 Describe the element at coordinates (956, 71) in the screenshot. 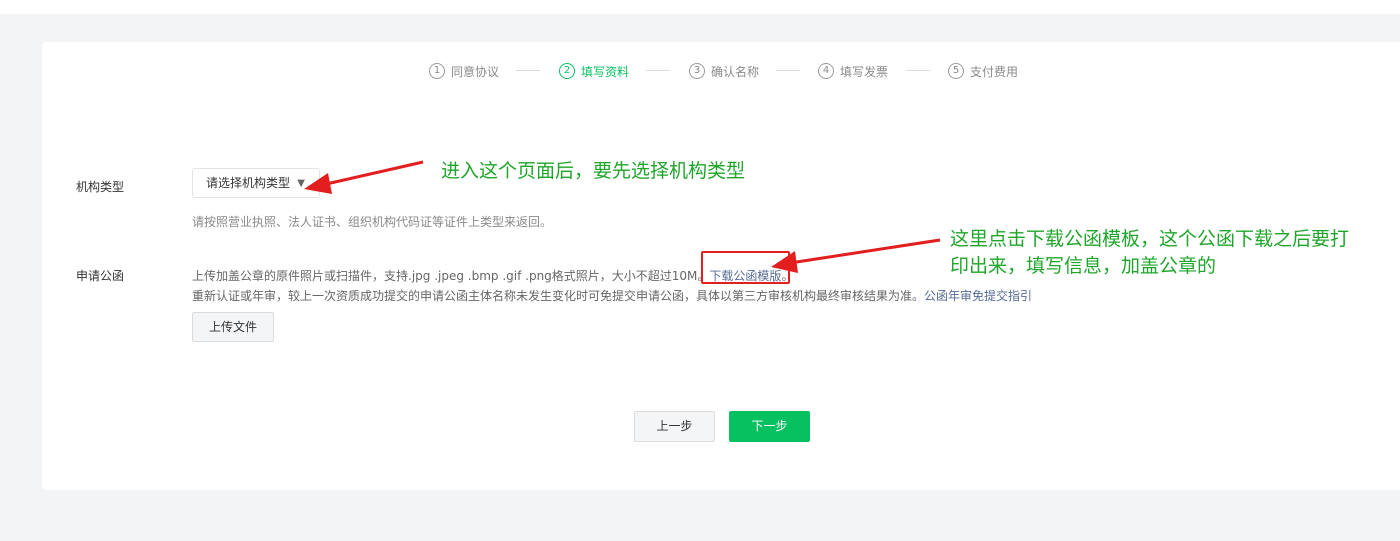

I see `step-number: 5` at that location.